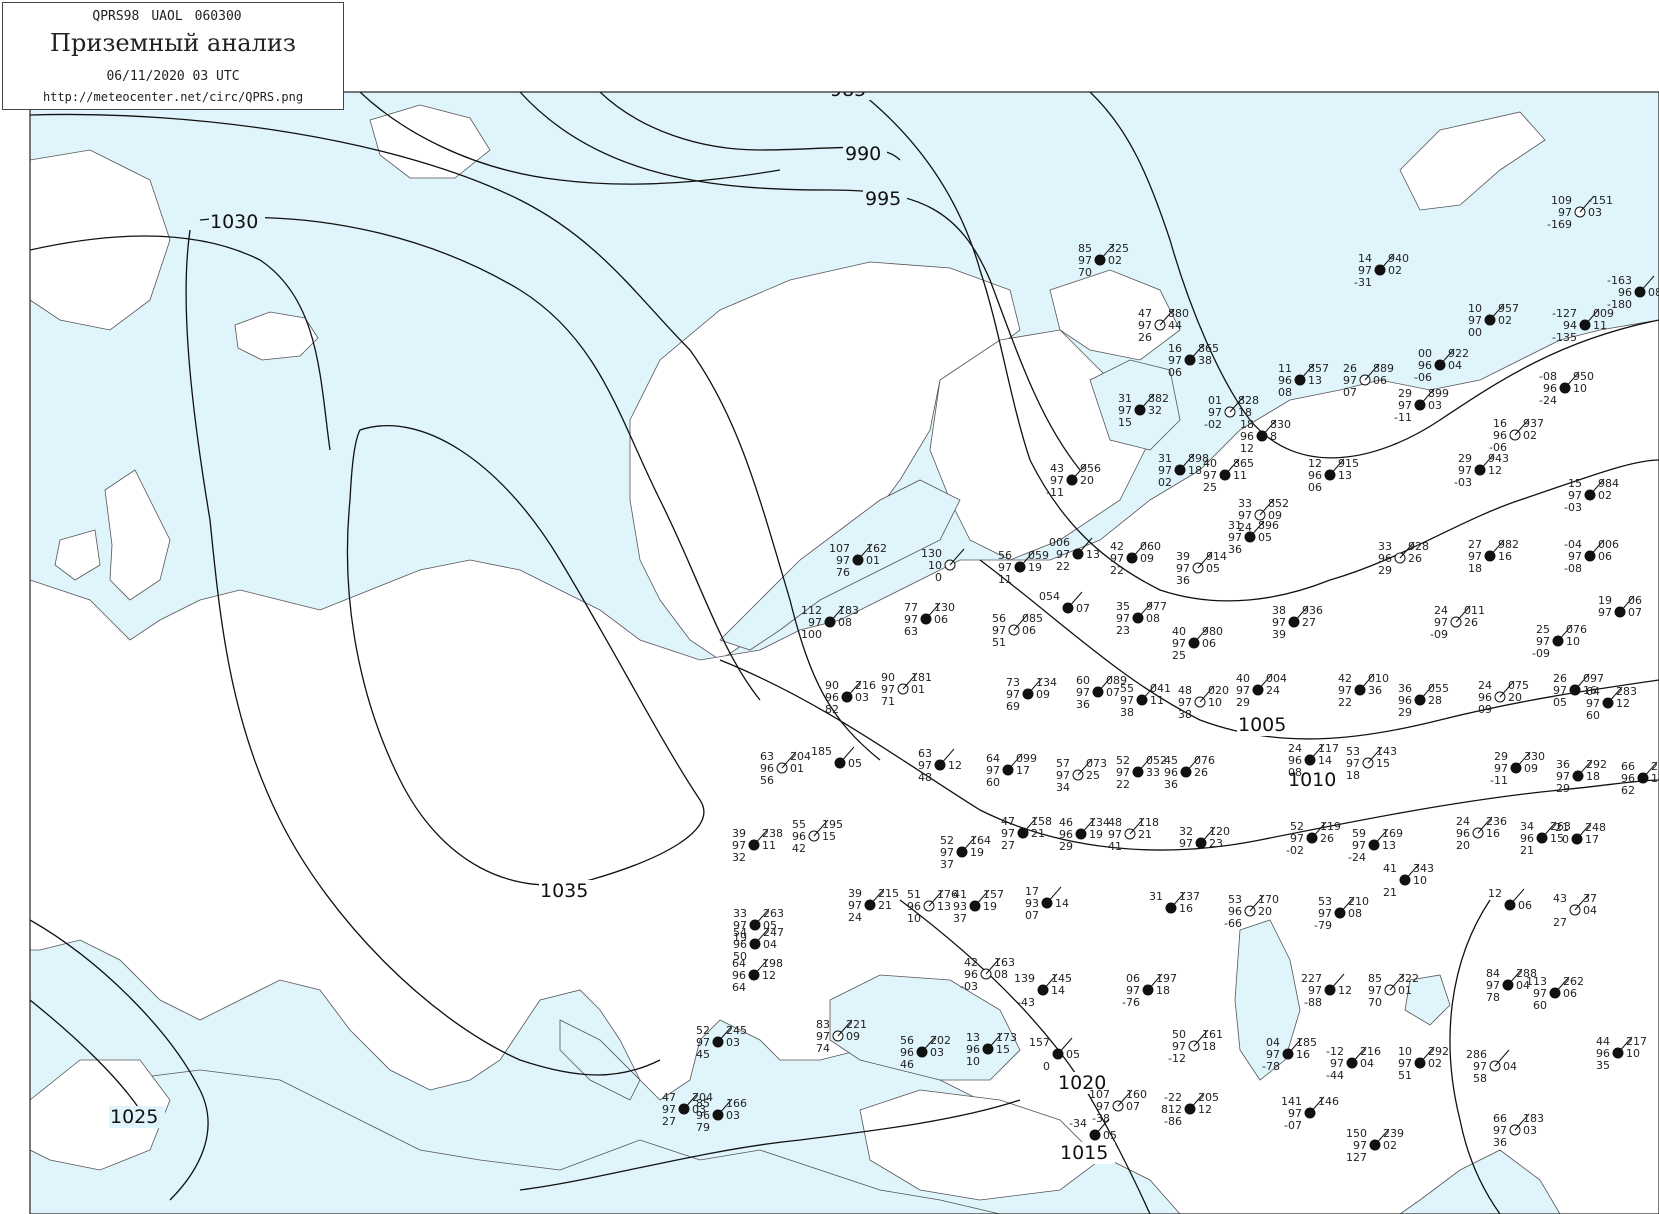  I want to click on station-dewpoint: -31, so click(1363, 282).